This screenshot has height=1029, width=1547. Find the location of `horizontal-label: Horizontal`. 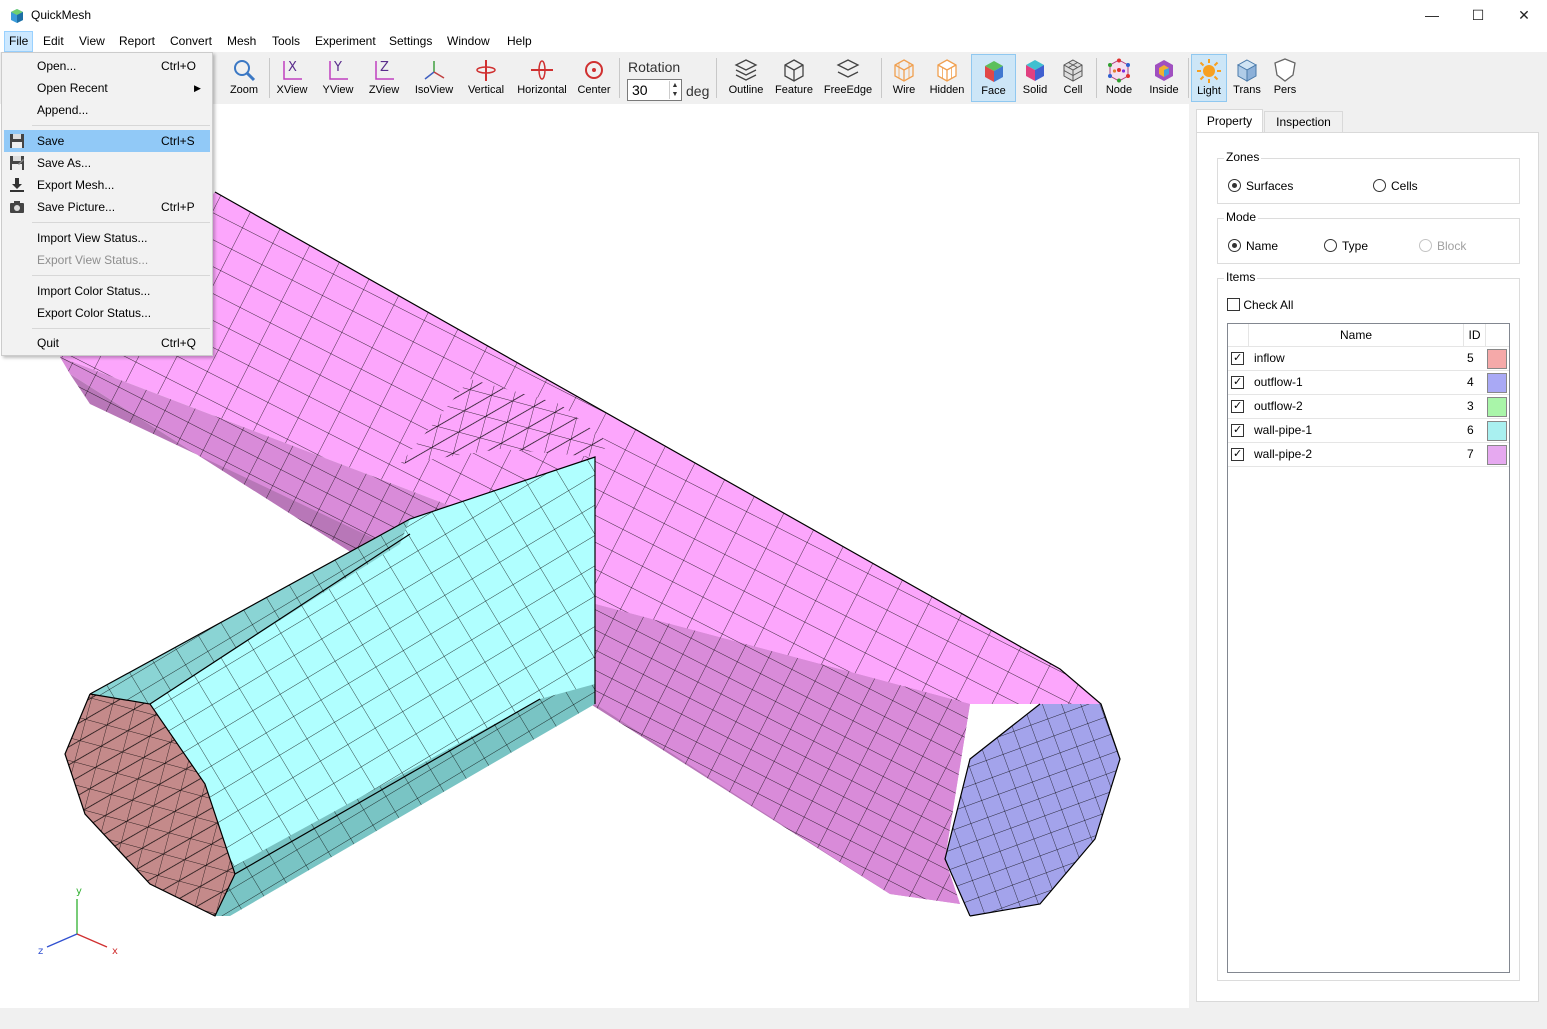

horizontal-label: Horizontal is located at coordinates (542, 90).